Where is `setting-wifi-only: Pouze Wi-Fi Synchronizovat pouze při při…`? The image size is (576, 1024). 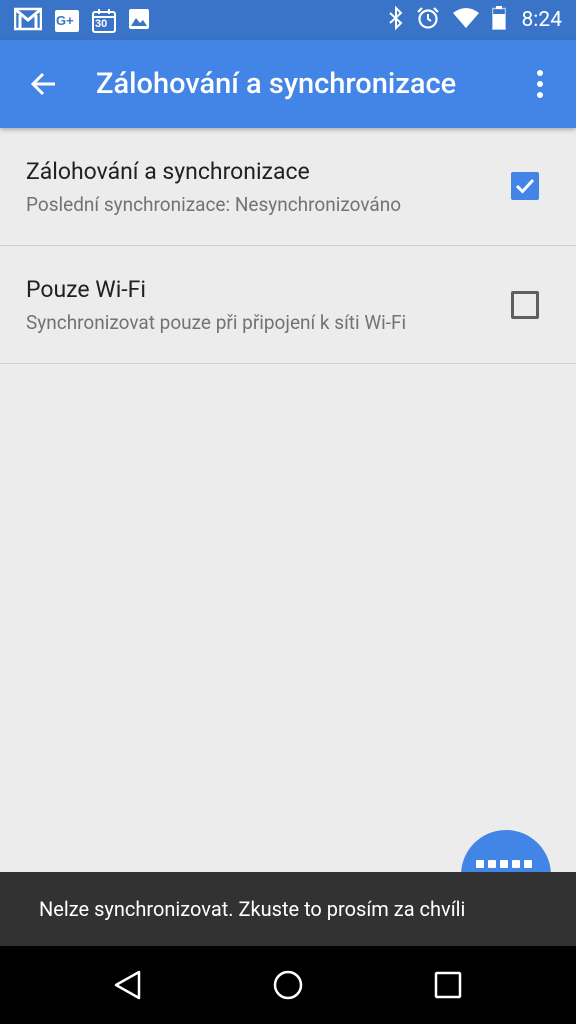 setting-wifi-only: Pouze Wi-Fi Synchronizovat pouze při při… is located at coordinates (288, 305).